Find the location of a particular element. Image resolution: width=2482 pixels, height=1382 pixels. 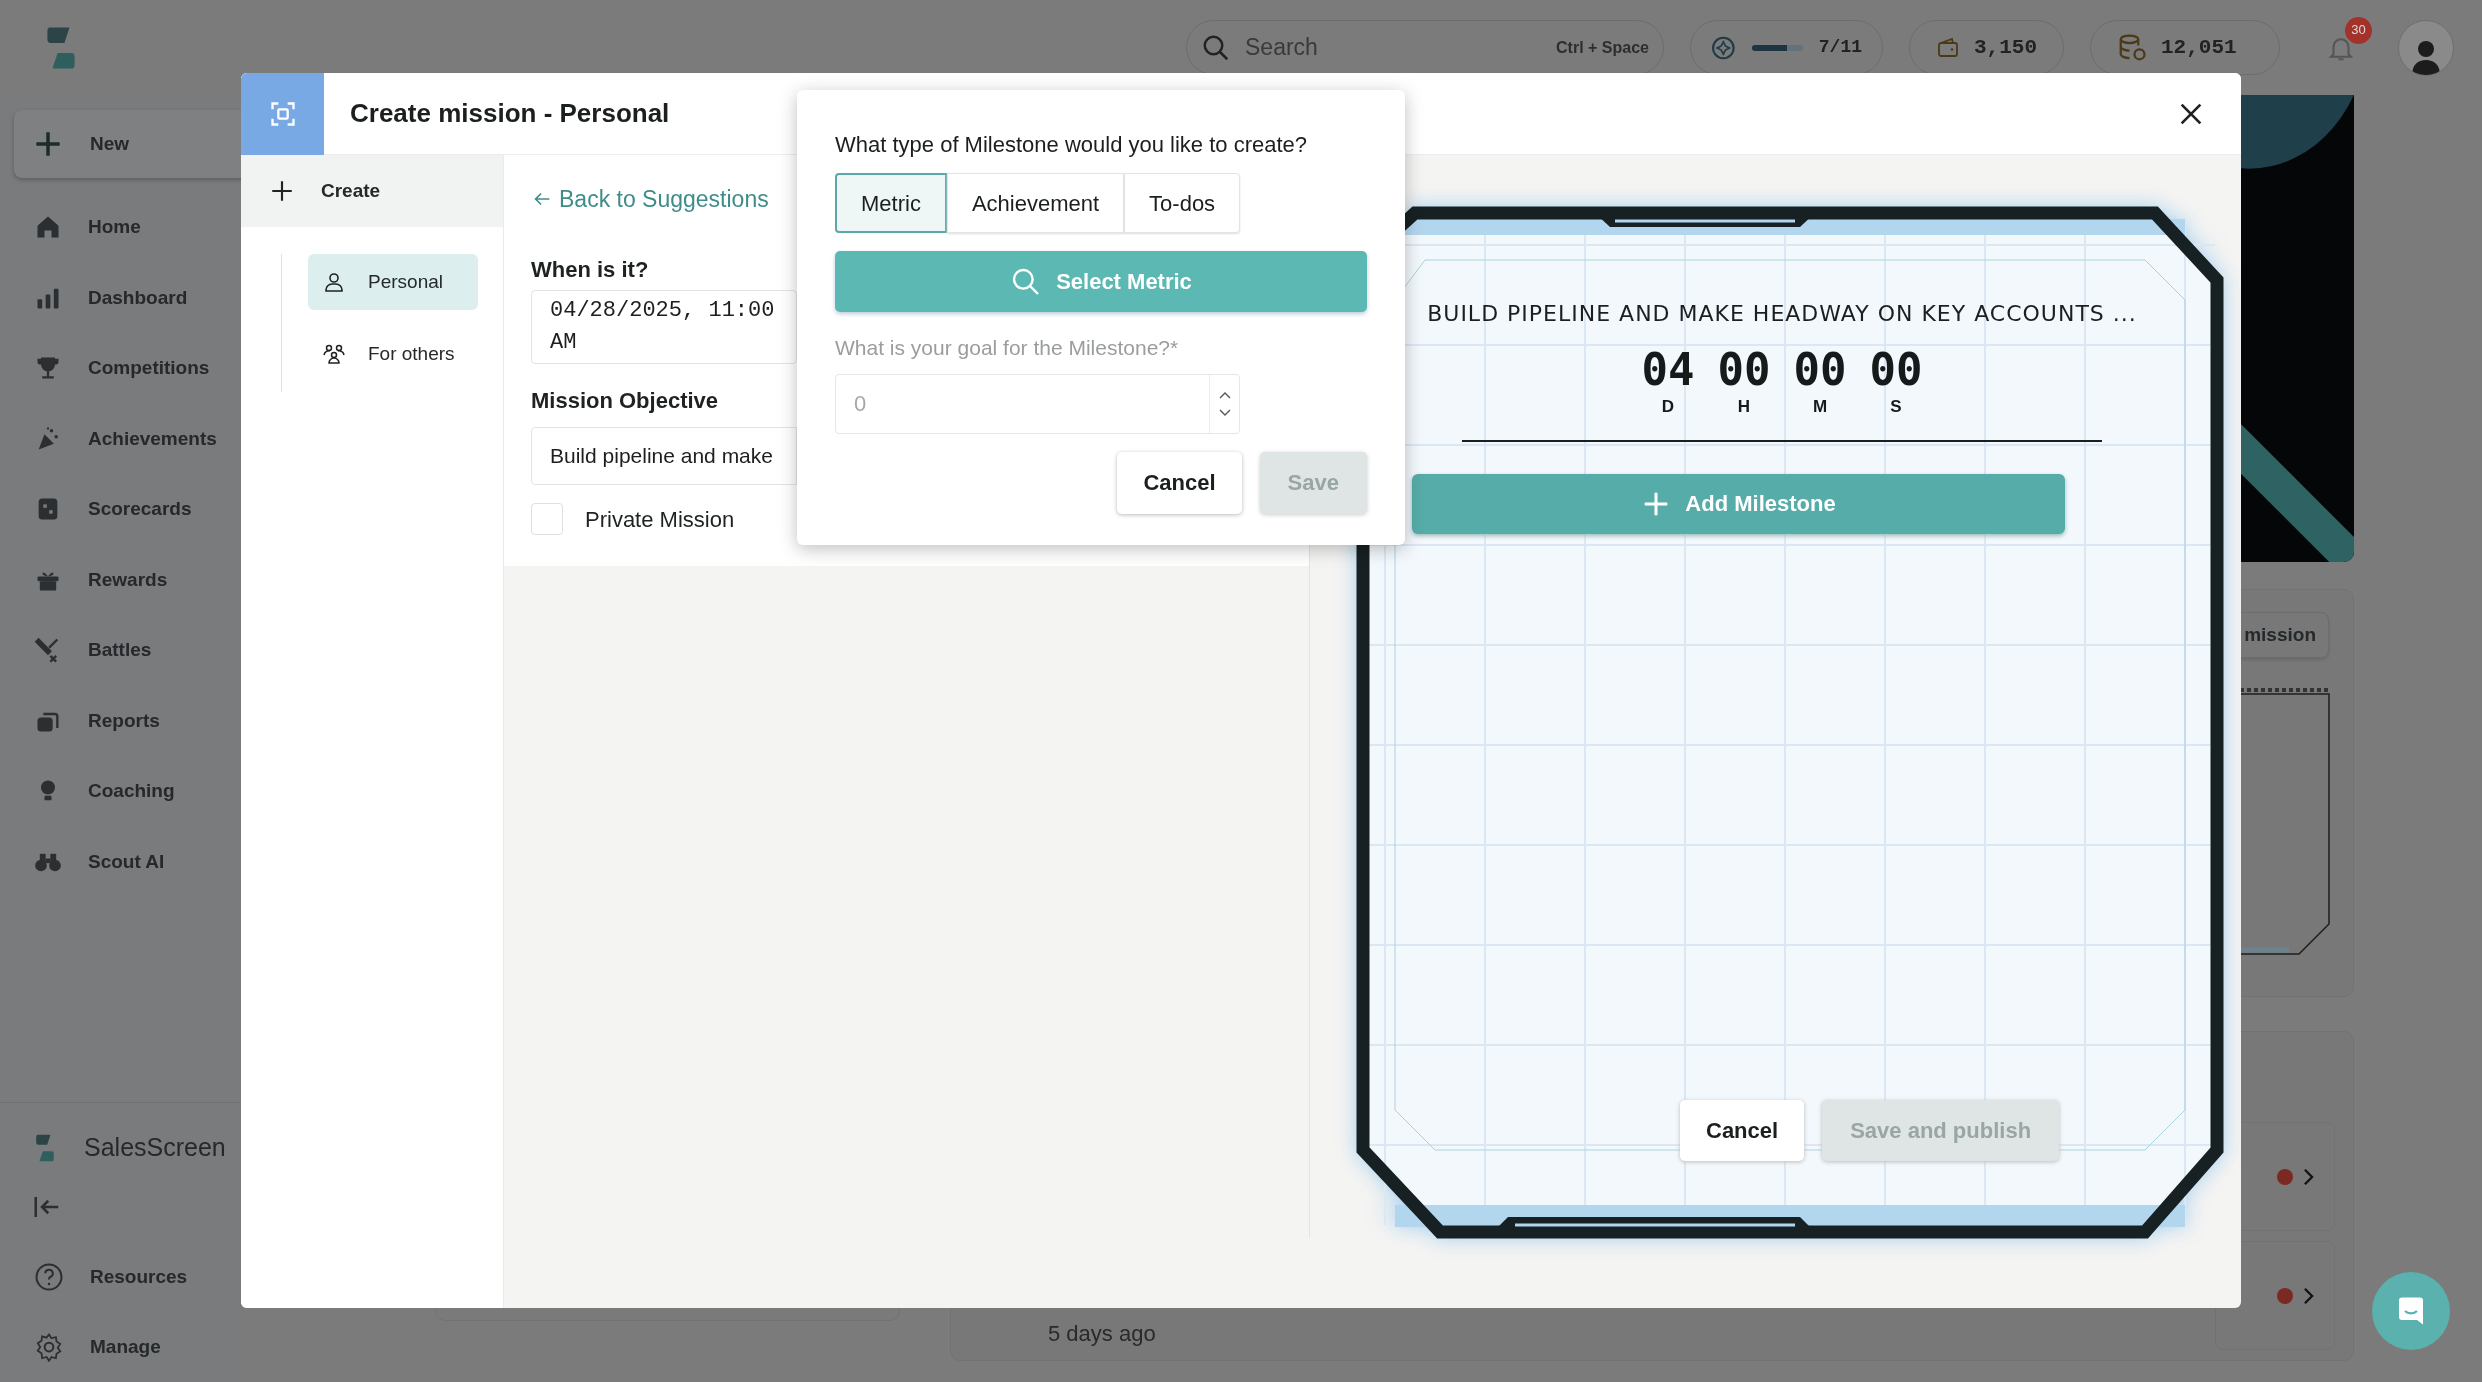

coins-amount: 12,051 is located at coordinates (2199, 47).